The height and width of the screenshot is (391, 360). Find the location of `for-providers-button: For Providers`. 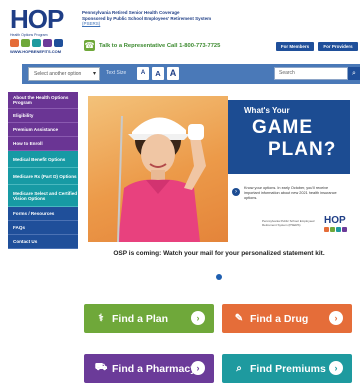

for-providers-button: For Providers is located at coordinates (338, 46).